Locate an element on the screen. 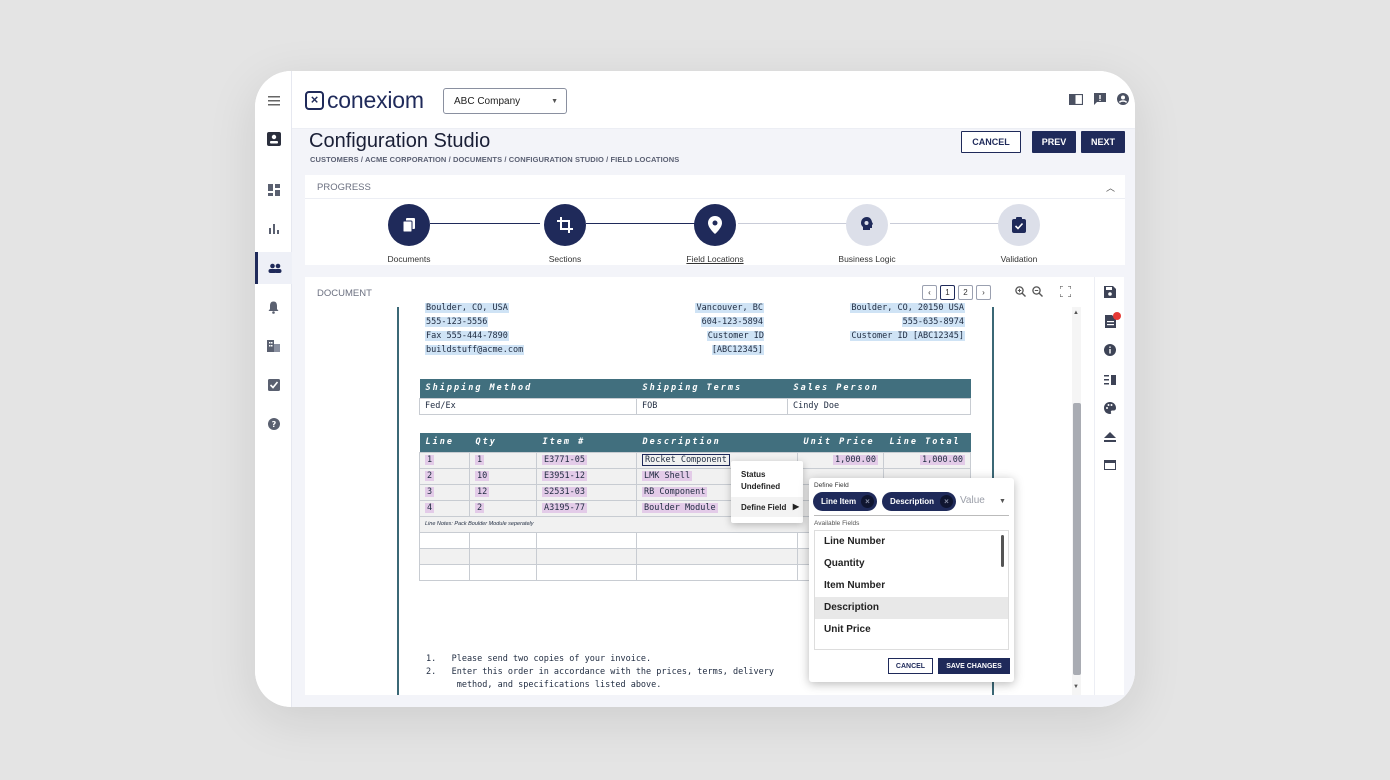  zoom-controls is located at coordinates (1029, 293).